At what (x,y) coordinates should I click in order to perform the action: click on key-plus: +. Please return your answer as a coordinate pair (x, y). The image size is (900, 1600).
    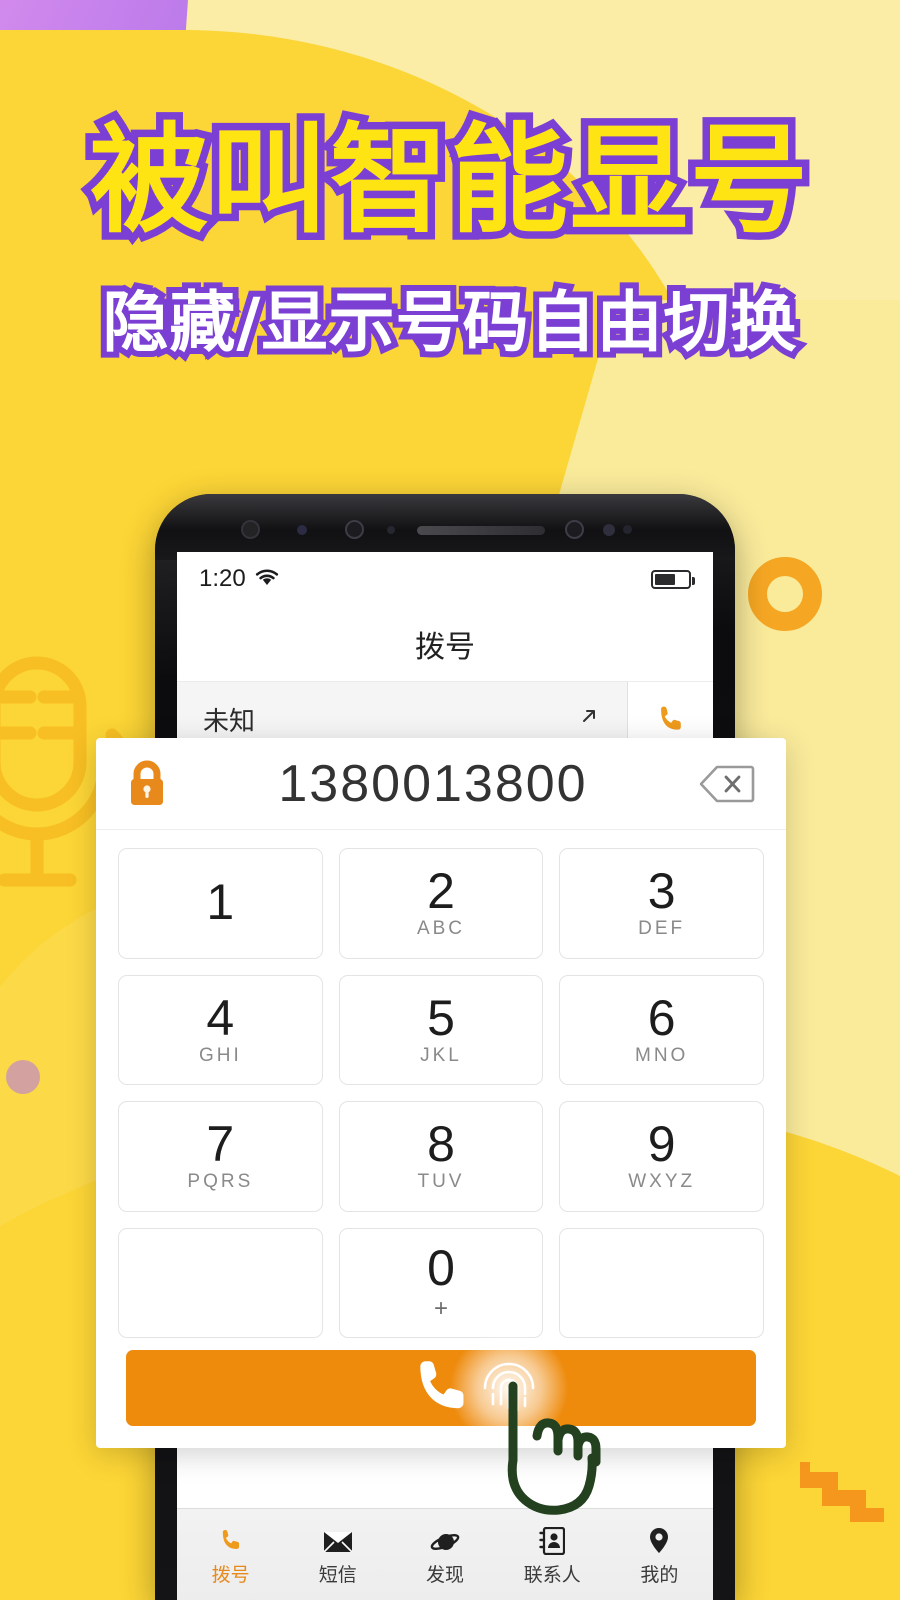
    Looking at the image, I should click on (440, 1308).